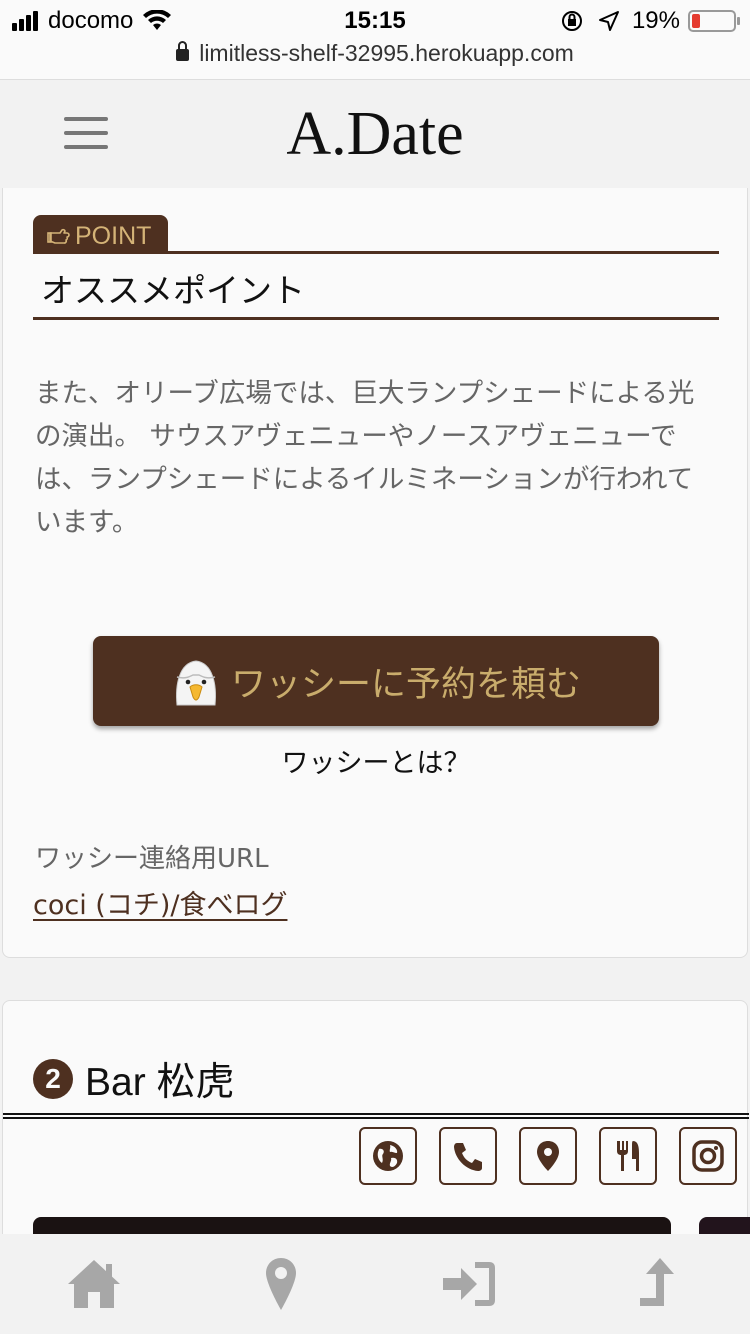 The image size is (750, 1334). I want to click on website-button, so click(388, 1156).